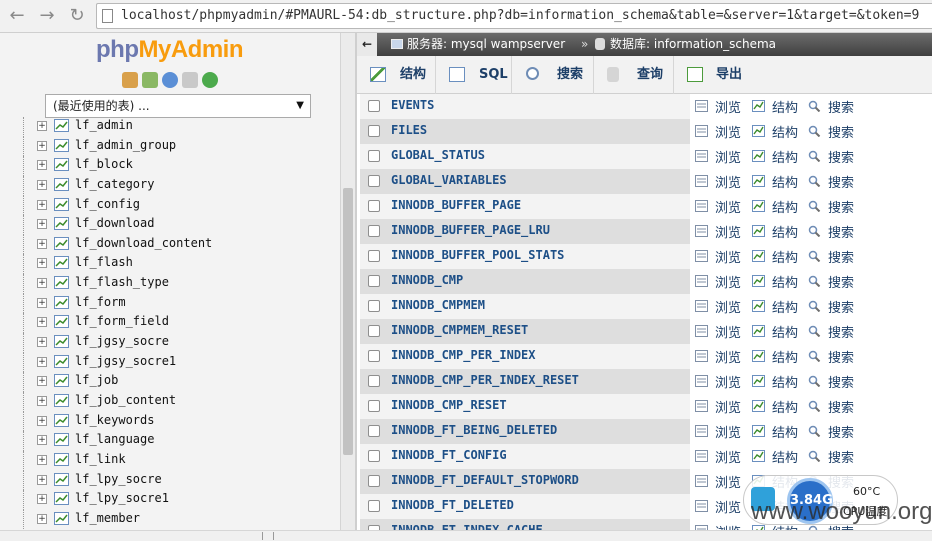  Describe the element at coordinates (114, 420) in the screenshot. I see `tree-item-label: lf_keywords` at that location.